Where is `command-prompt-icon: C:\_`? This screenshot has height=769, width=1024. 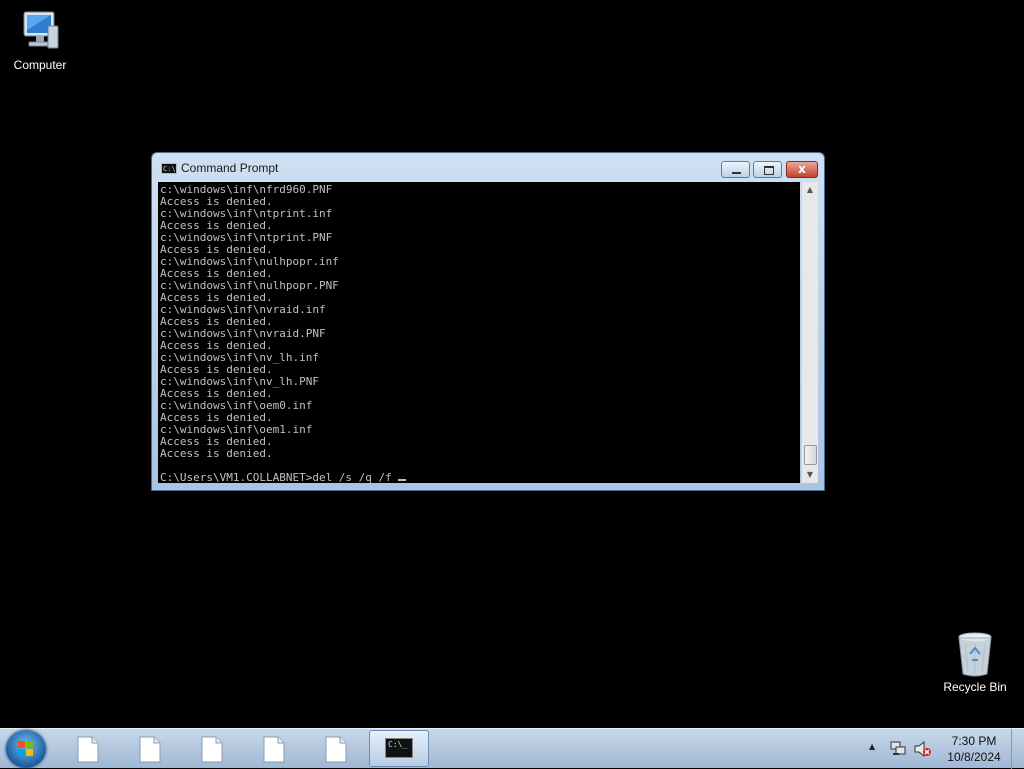 command-prompt-icon: C:\_ is located at coordinates (399, 748).